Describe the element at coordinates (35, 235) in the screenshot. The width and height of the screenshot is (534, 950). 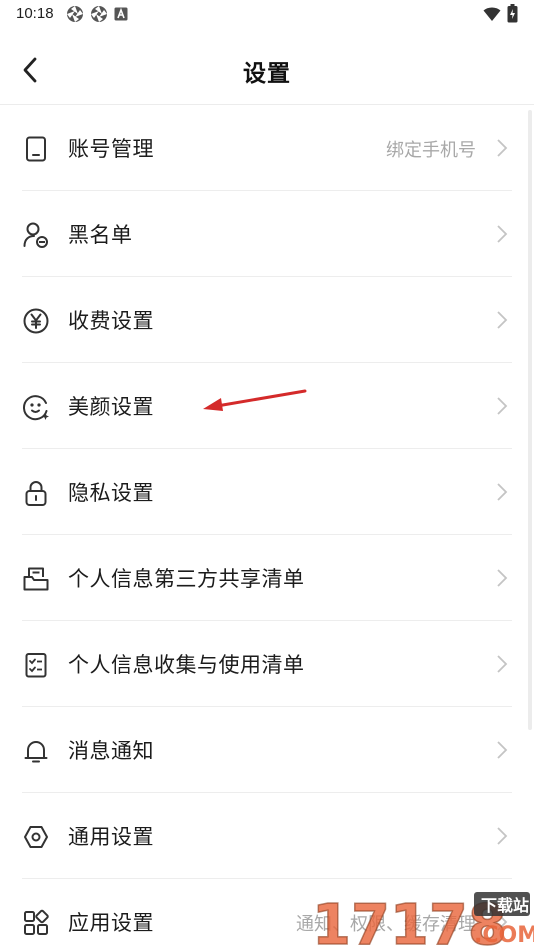
I see `user-block-icon` at that location.